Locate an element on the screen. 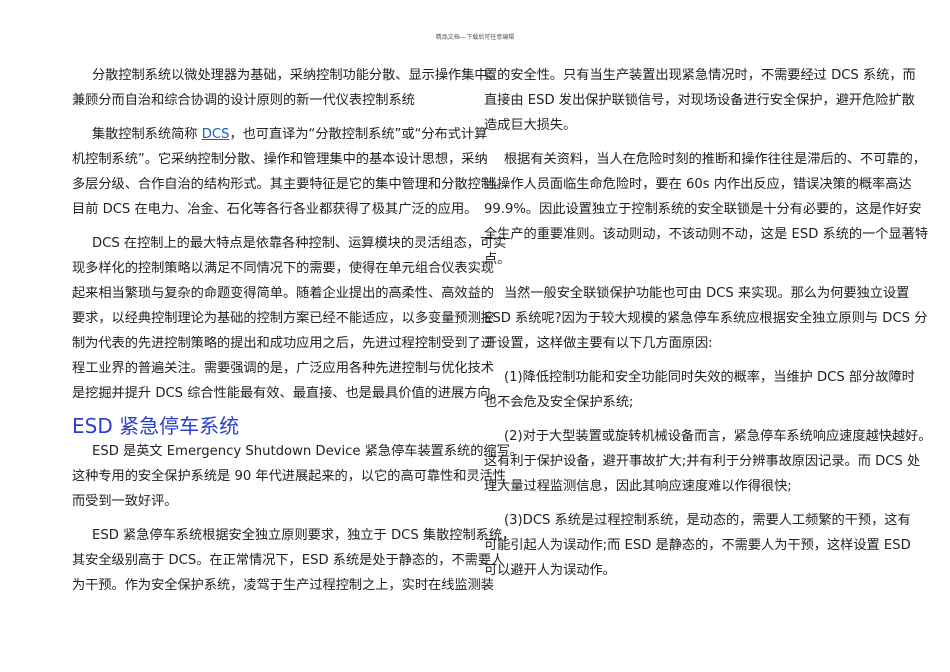 Image resolution: width=950 pixels, height=672 pixels. text-line: 理大量过程监测信息，因此其响应速度难以作得很快; is located at coordinates (638, 486).